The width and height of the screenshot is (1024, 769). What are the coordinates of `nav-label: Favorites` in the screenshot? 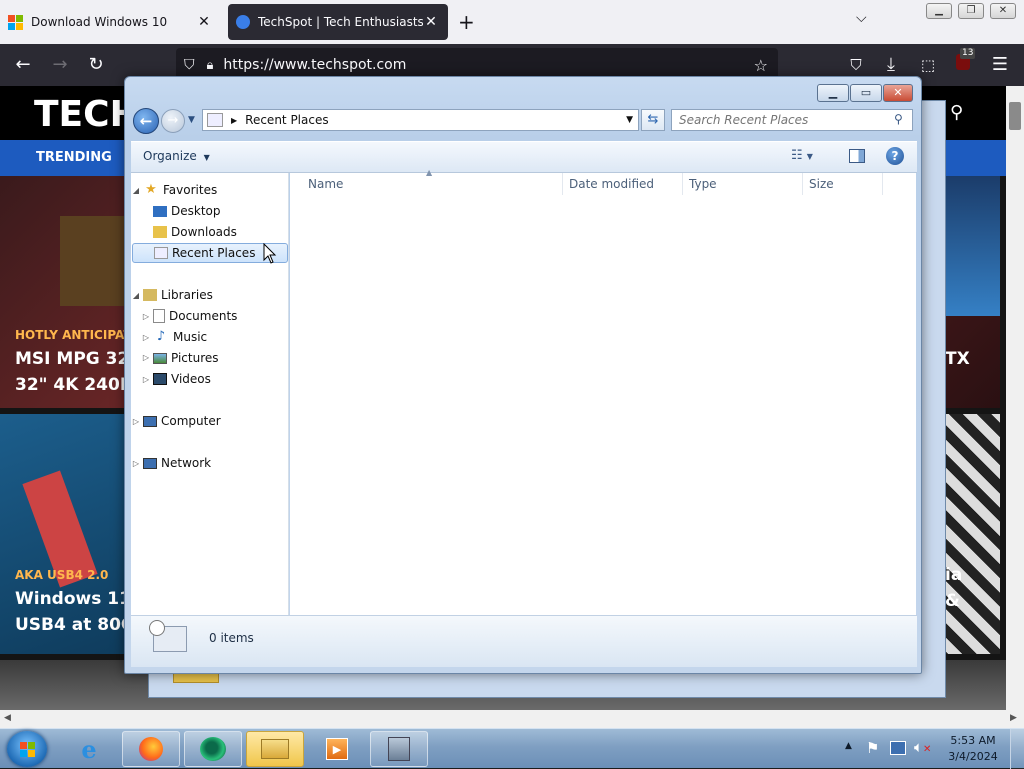 It's located at (190, 190).